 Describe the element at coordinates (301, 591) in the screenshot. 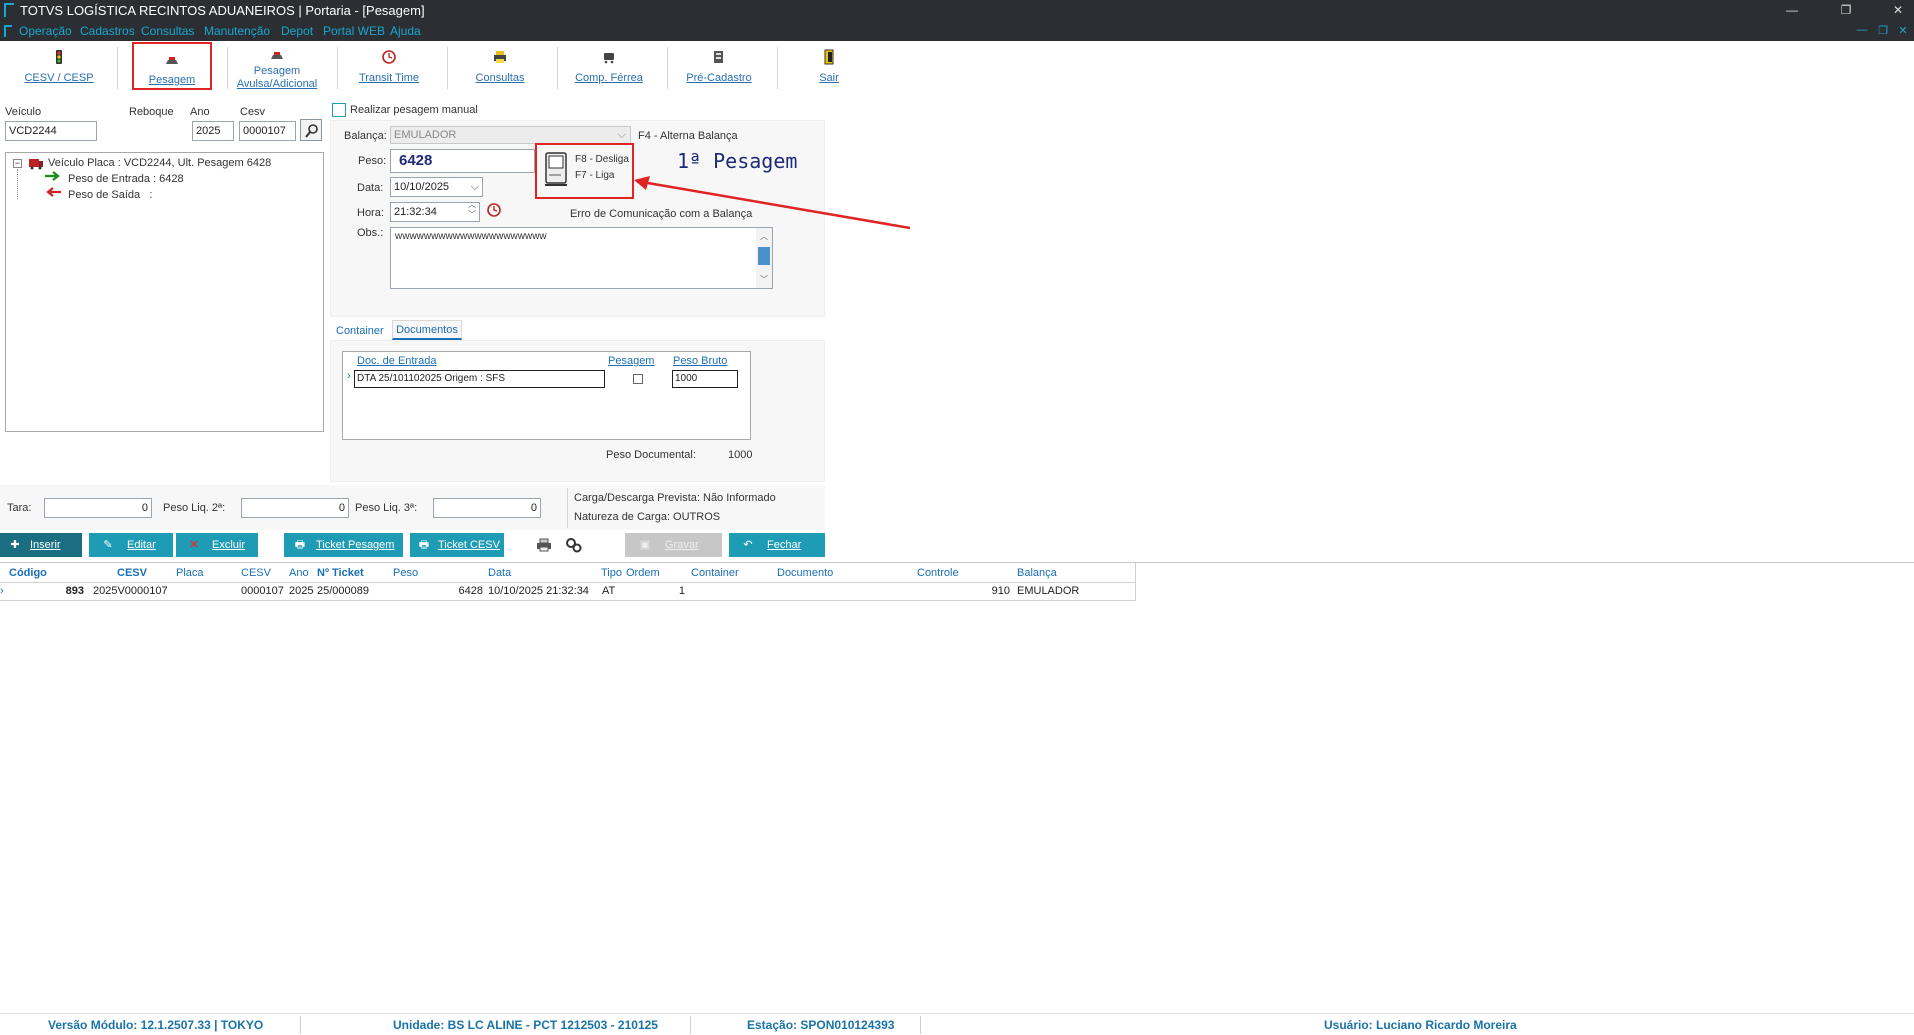

I see `grid-cell-ano: 2025` at that location.